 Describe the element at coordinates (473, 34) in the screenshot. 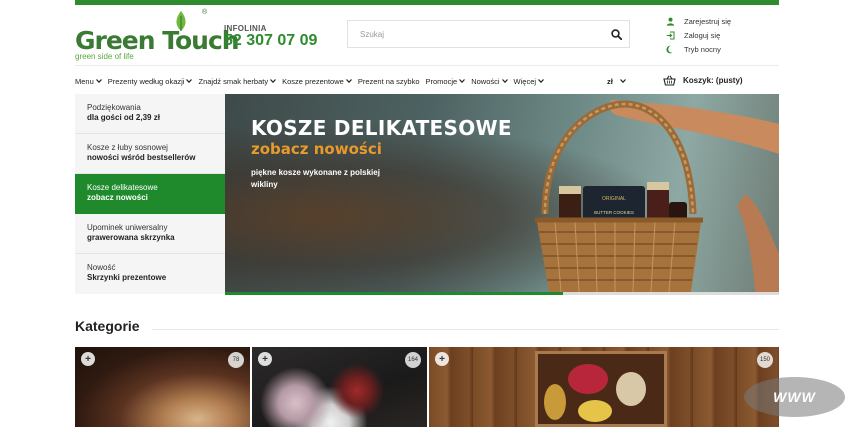

I see `search-input` at that location.